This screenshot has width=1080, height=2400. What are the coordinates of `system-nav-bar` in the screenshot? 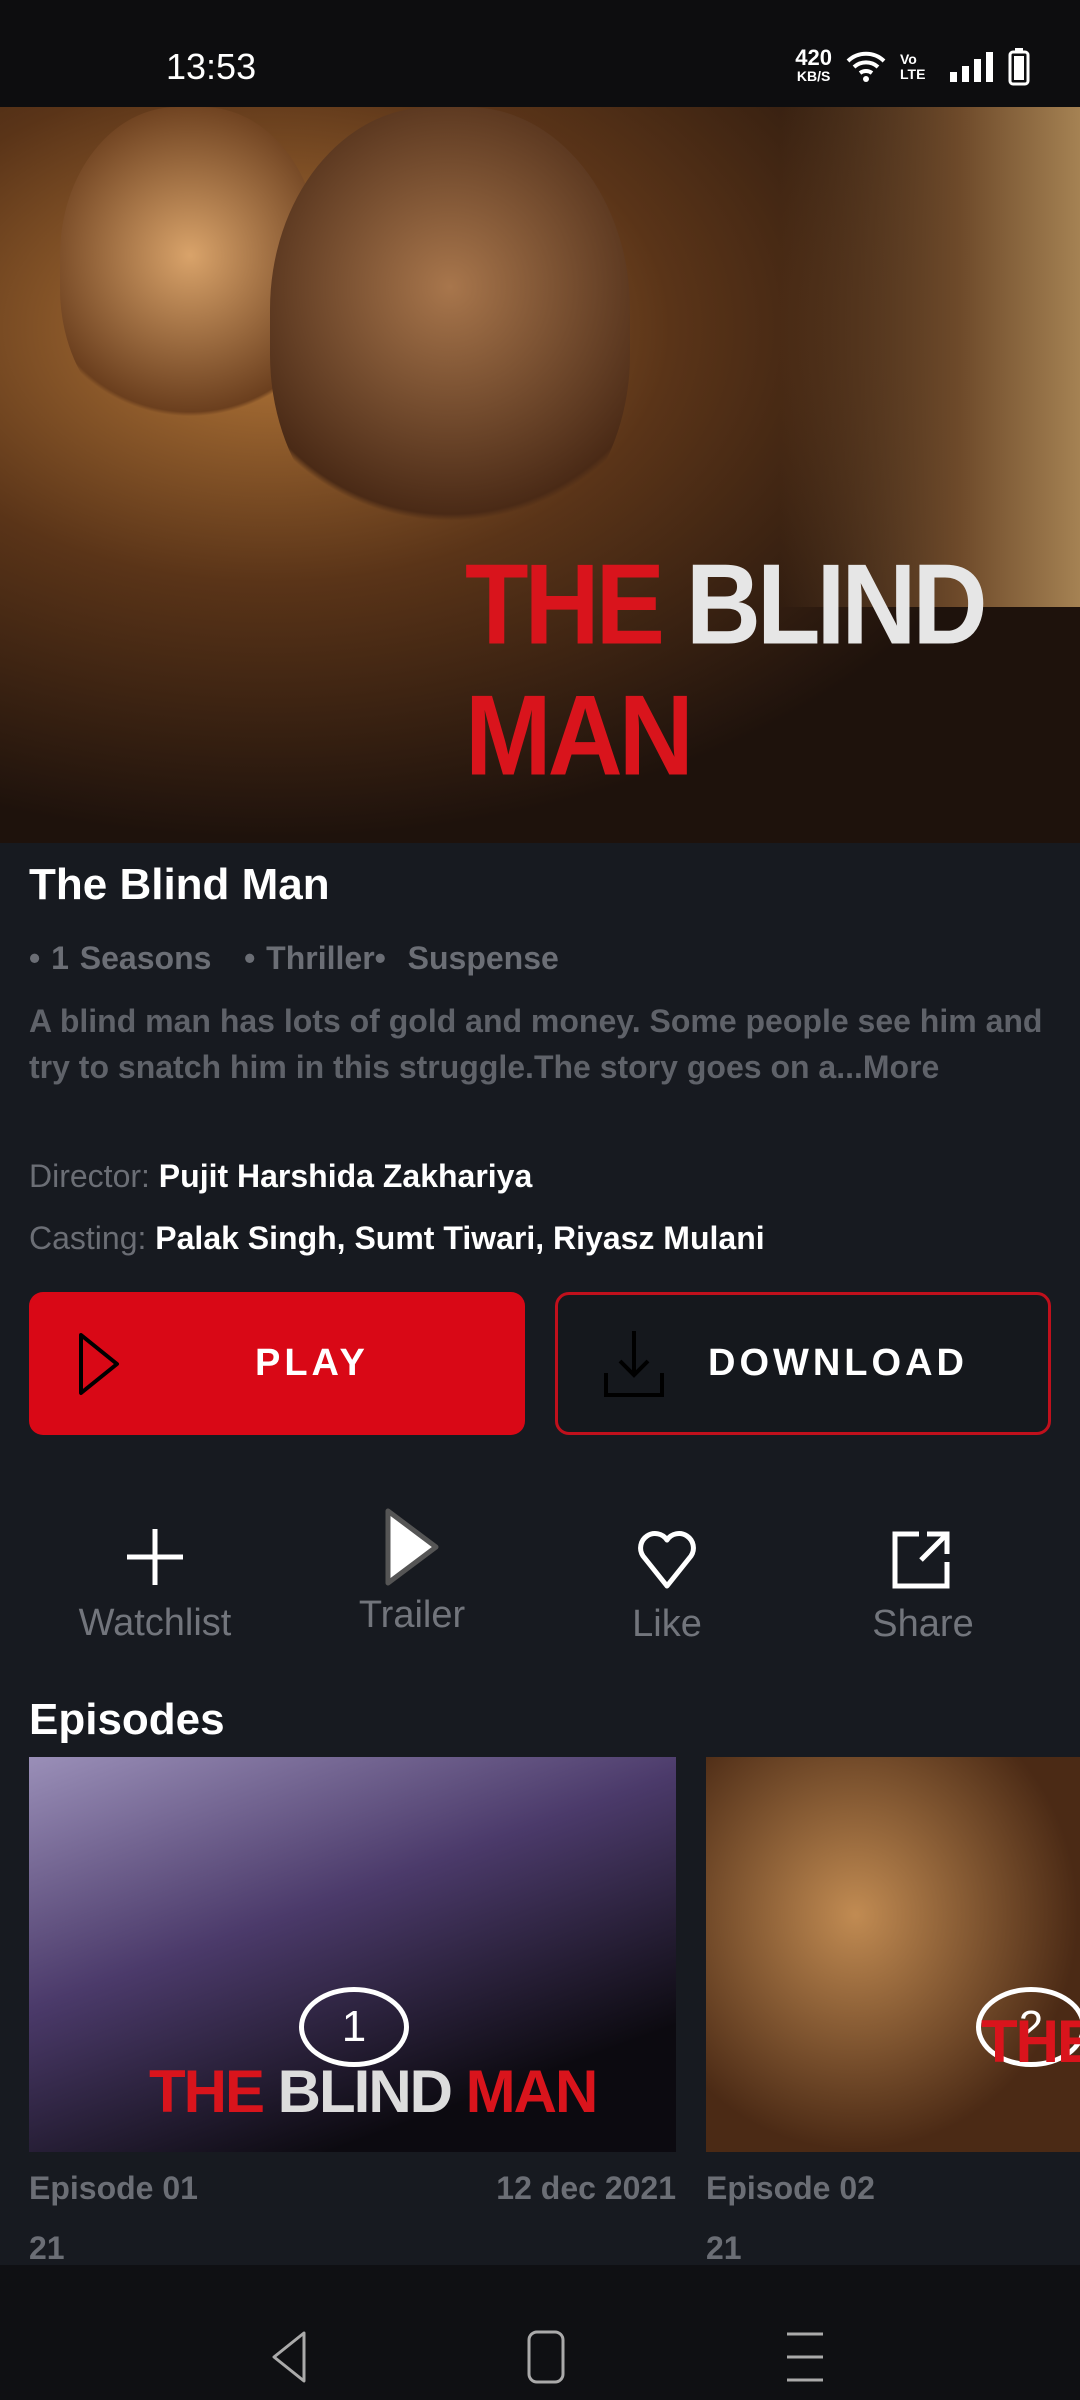 It's located at (540, 2332).